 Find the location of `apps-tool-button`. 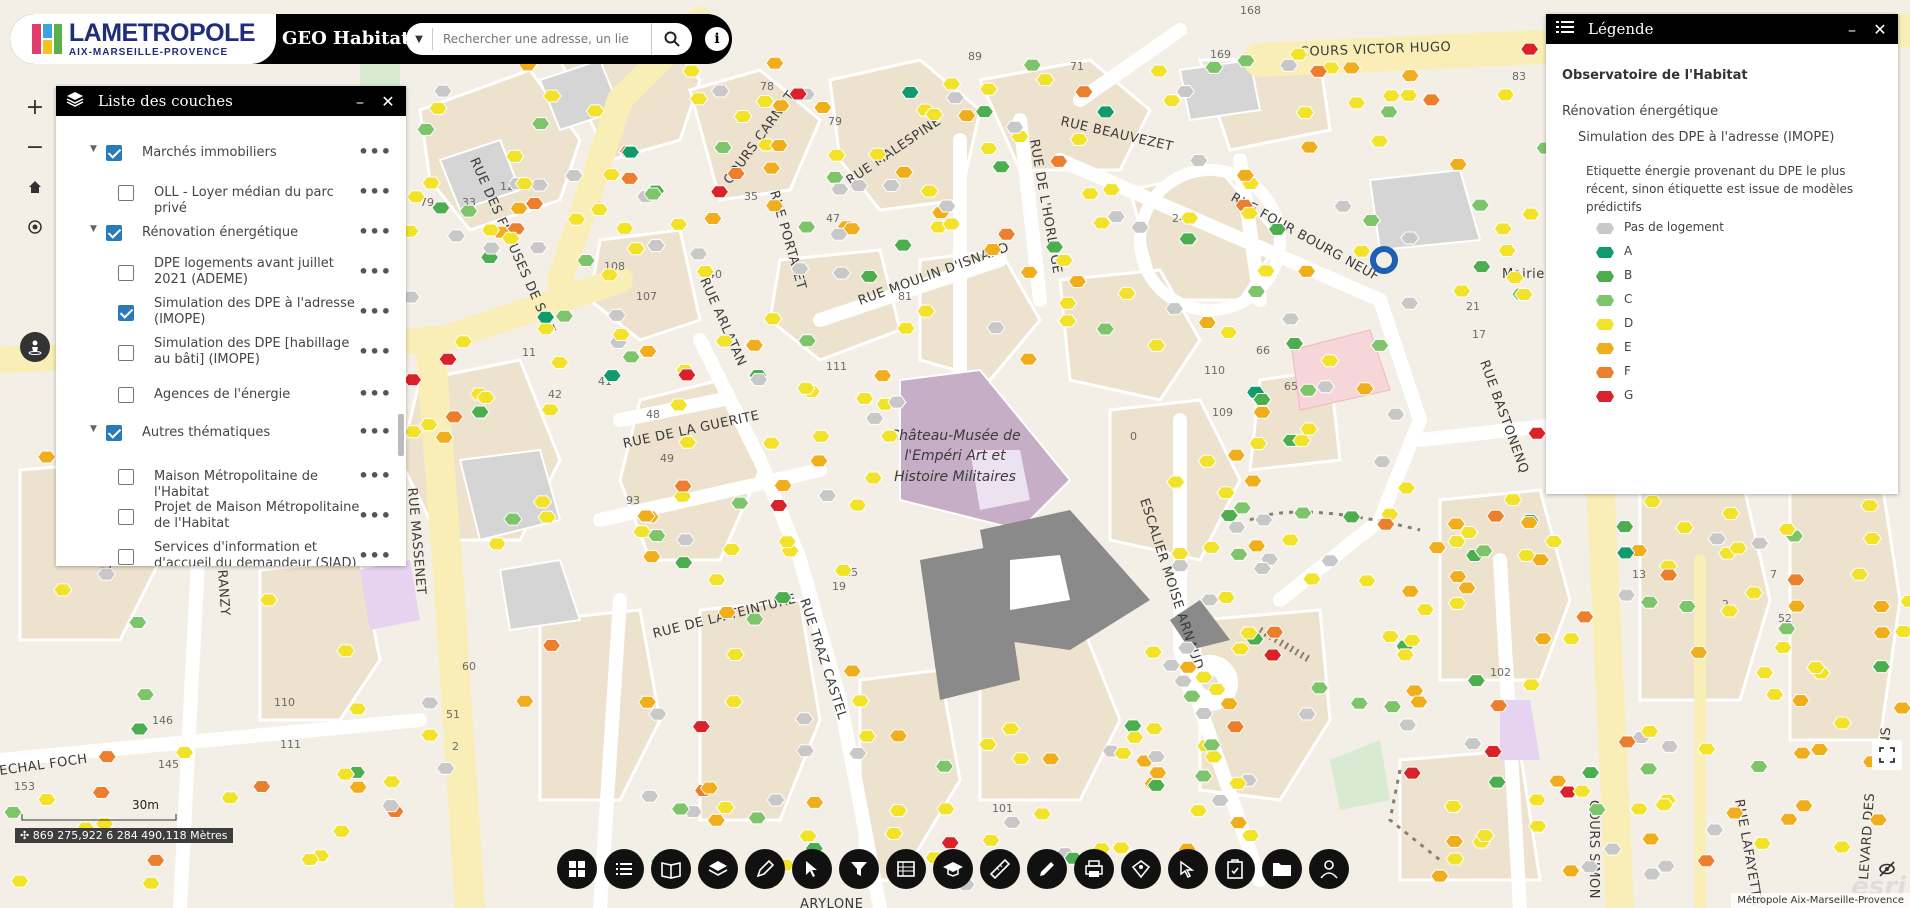

apps-tool-button is located at coordinates (577, 869).